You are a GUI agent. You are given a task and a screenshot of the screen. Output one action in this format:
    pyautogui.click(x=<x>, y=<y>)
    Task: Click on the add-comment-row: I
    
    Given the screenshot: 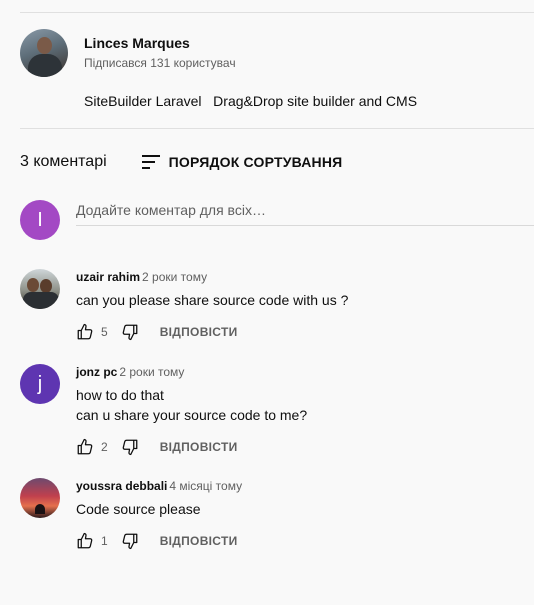 What is the action you would take?
    pyautogui.click(x=277, y=220)
    